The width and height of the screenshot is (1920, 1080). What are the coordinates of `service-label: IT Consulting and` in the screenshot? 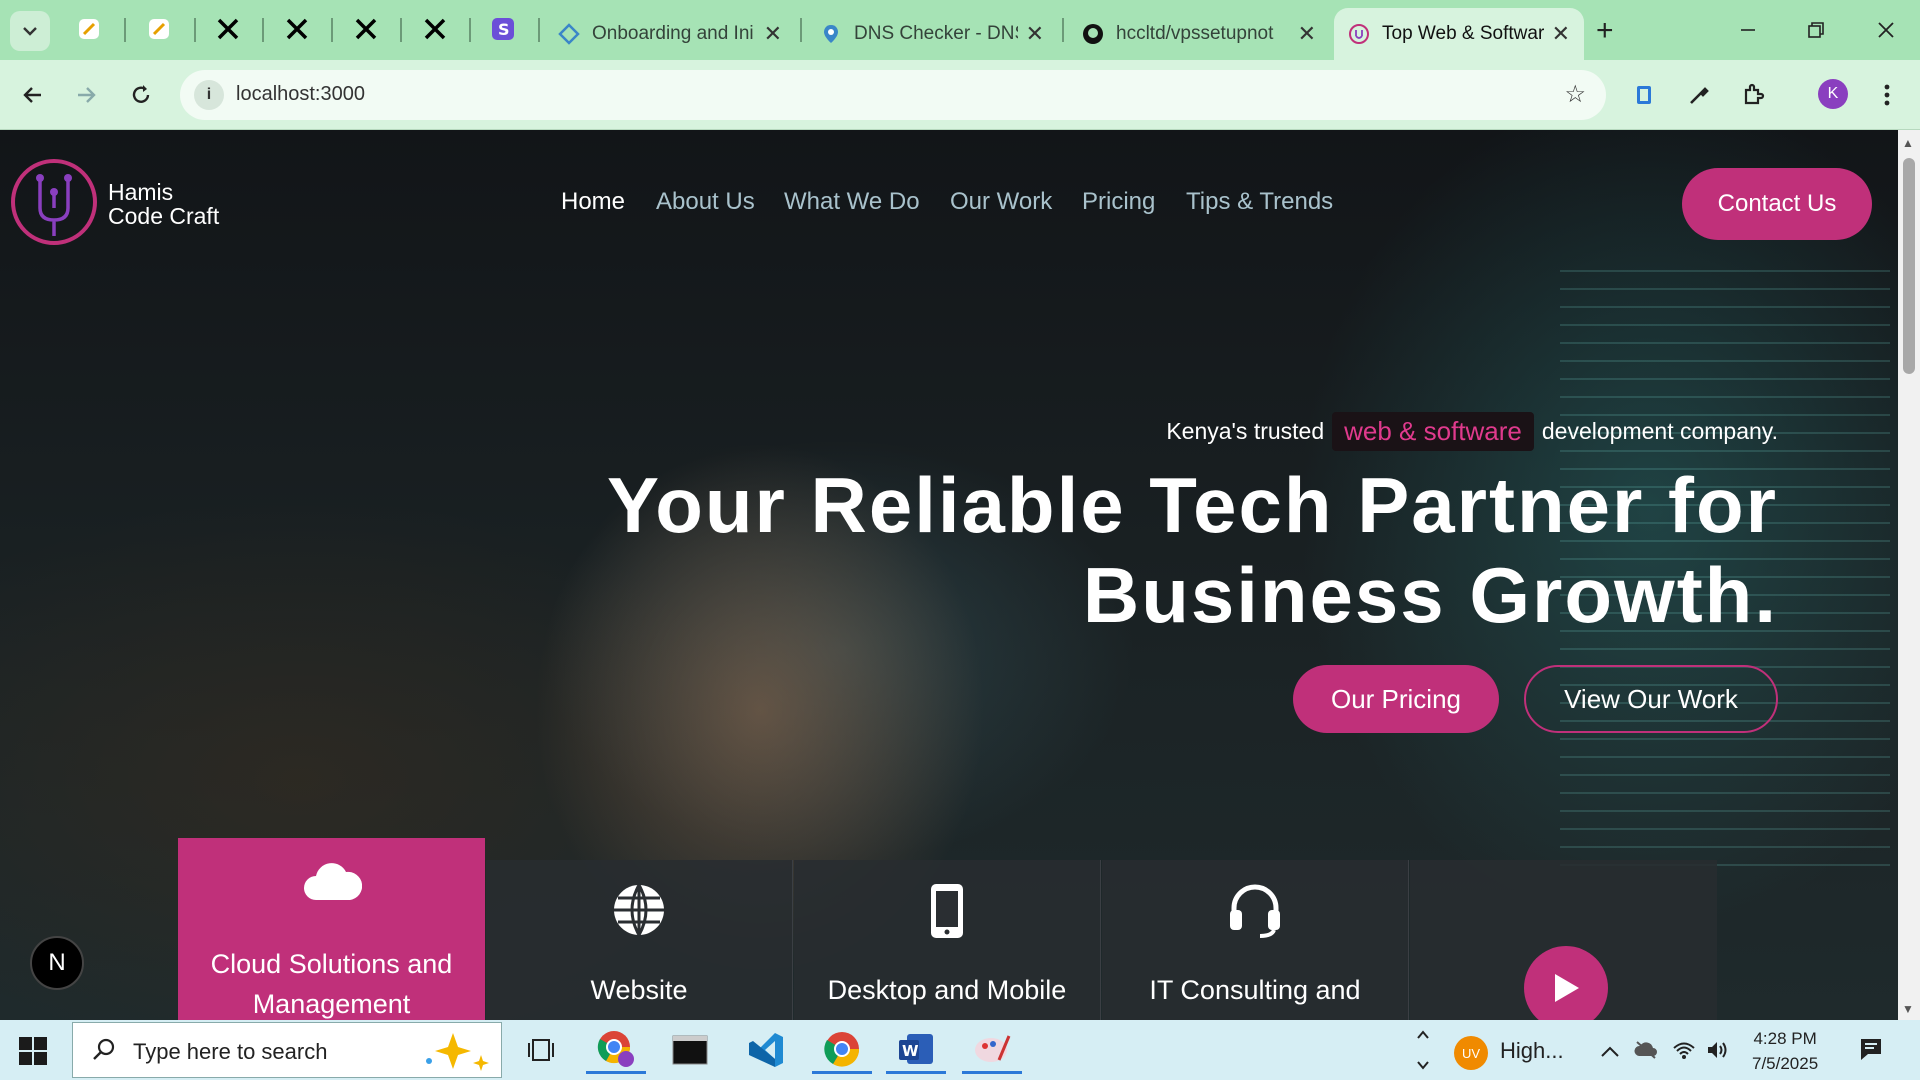 It's located at (1255, 990).